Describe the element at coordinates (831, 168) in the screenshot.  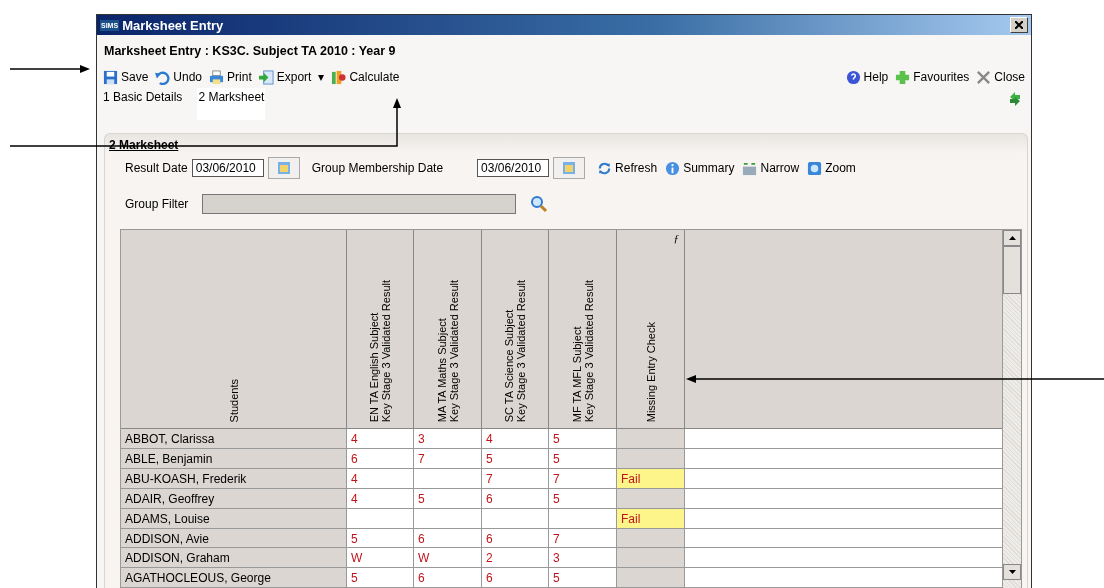
I see `zoom-button: Zoom` at that location.